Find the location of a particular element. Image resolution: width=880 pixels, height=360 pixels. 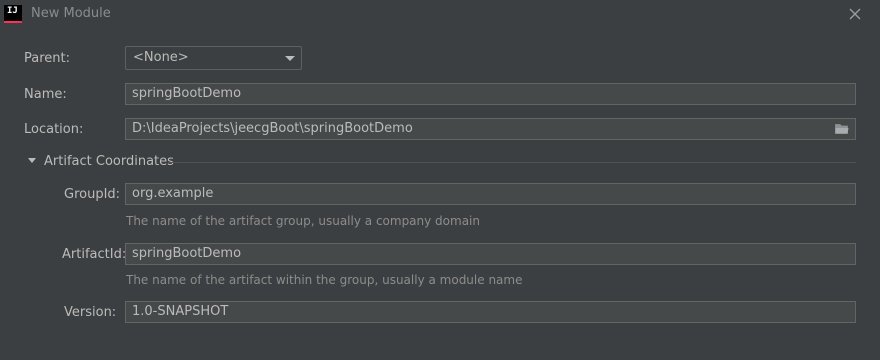

folder-icon is located at coordinates (842, 129).